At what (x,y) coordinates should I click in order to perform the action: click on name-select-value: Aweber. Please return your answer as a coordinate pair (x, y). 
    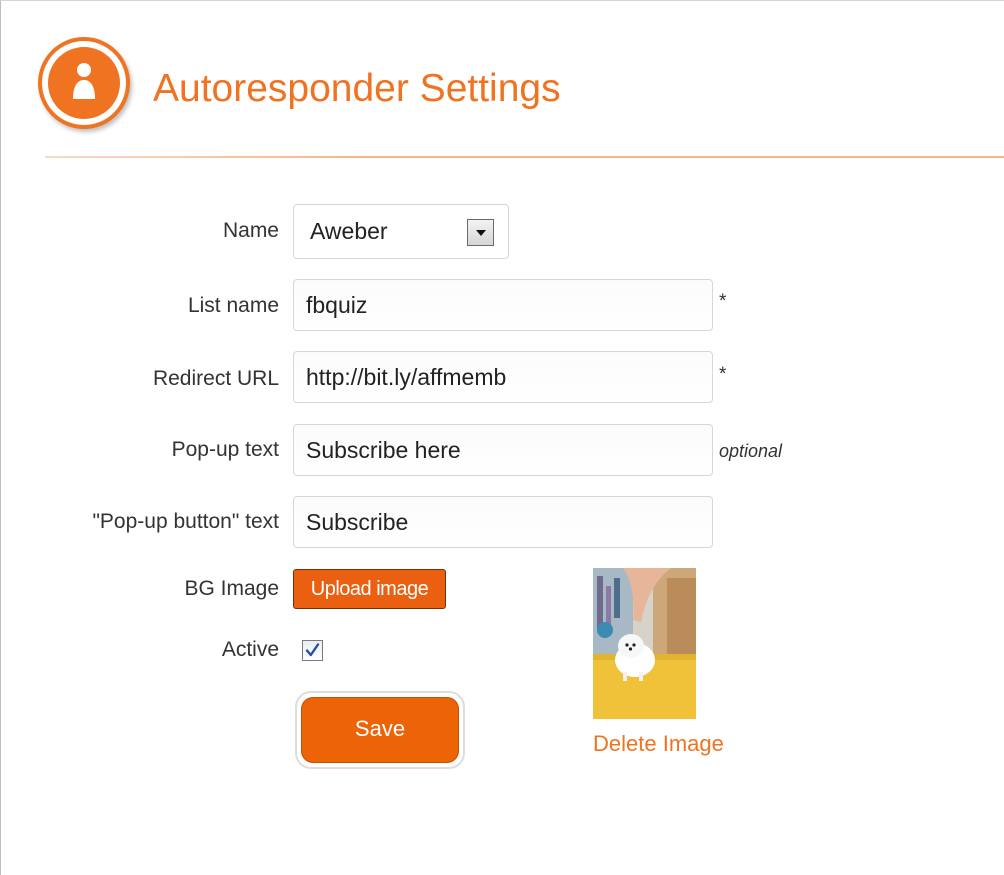
    Looking at the image, I should click on (349, 231).